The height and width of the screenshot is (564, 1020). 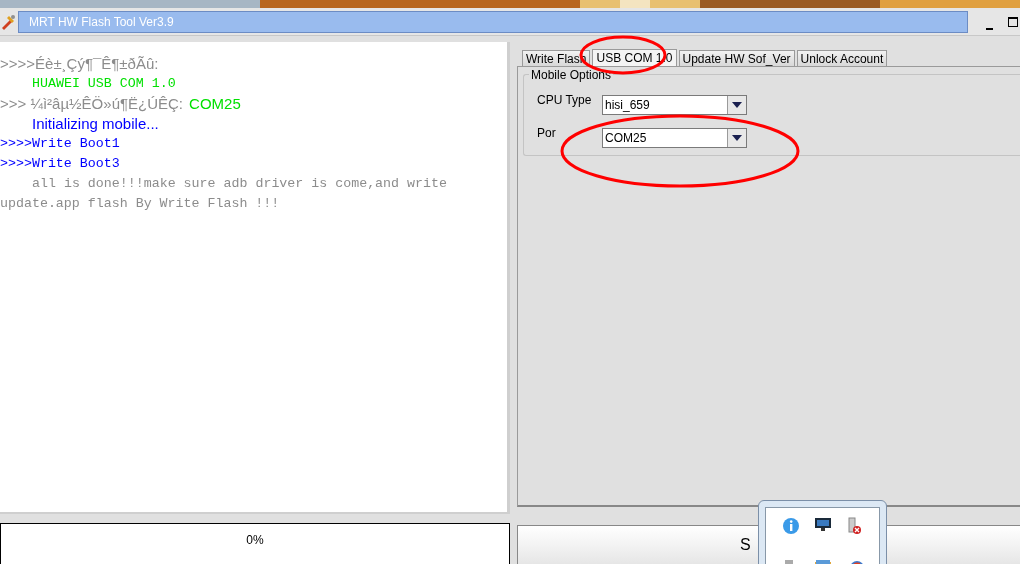 I want to click on log-line: >>>>Write Boot1, so click(x=60, y=143).